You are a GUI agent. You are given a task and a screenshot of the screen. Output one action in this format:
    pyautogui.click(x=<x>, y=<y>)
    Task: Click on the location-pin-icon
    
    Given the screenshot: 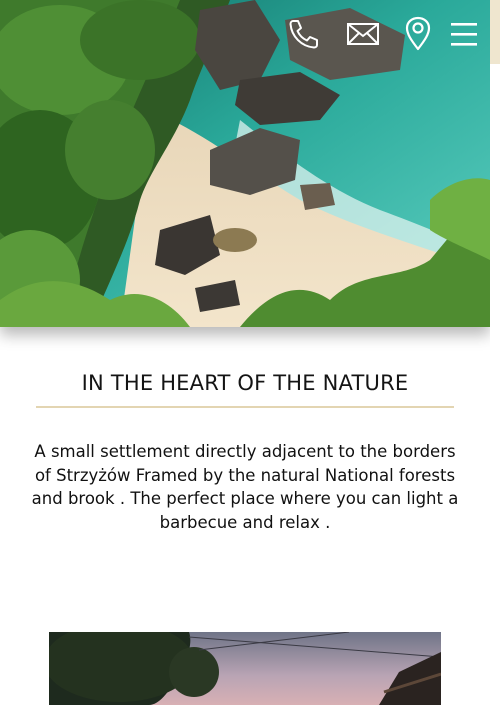 What is the action you would take?
    pyautogui.click(x=418, y=34)
    